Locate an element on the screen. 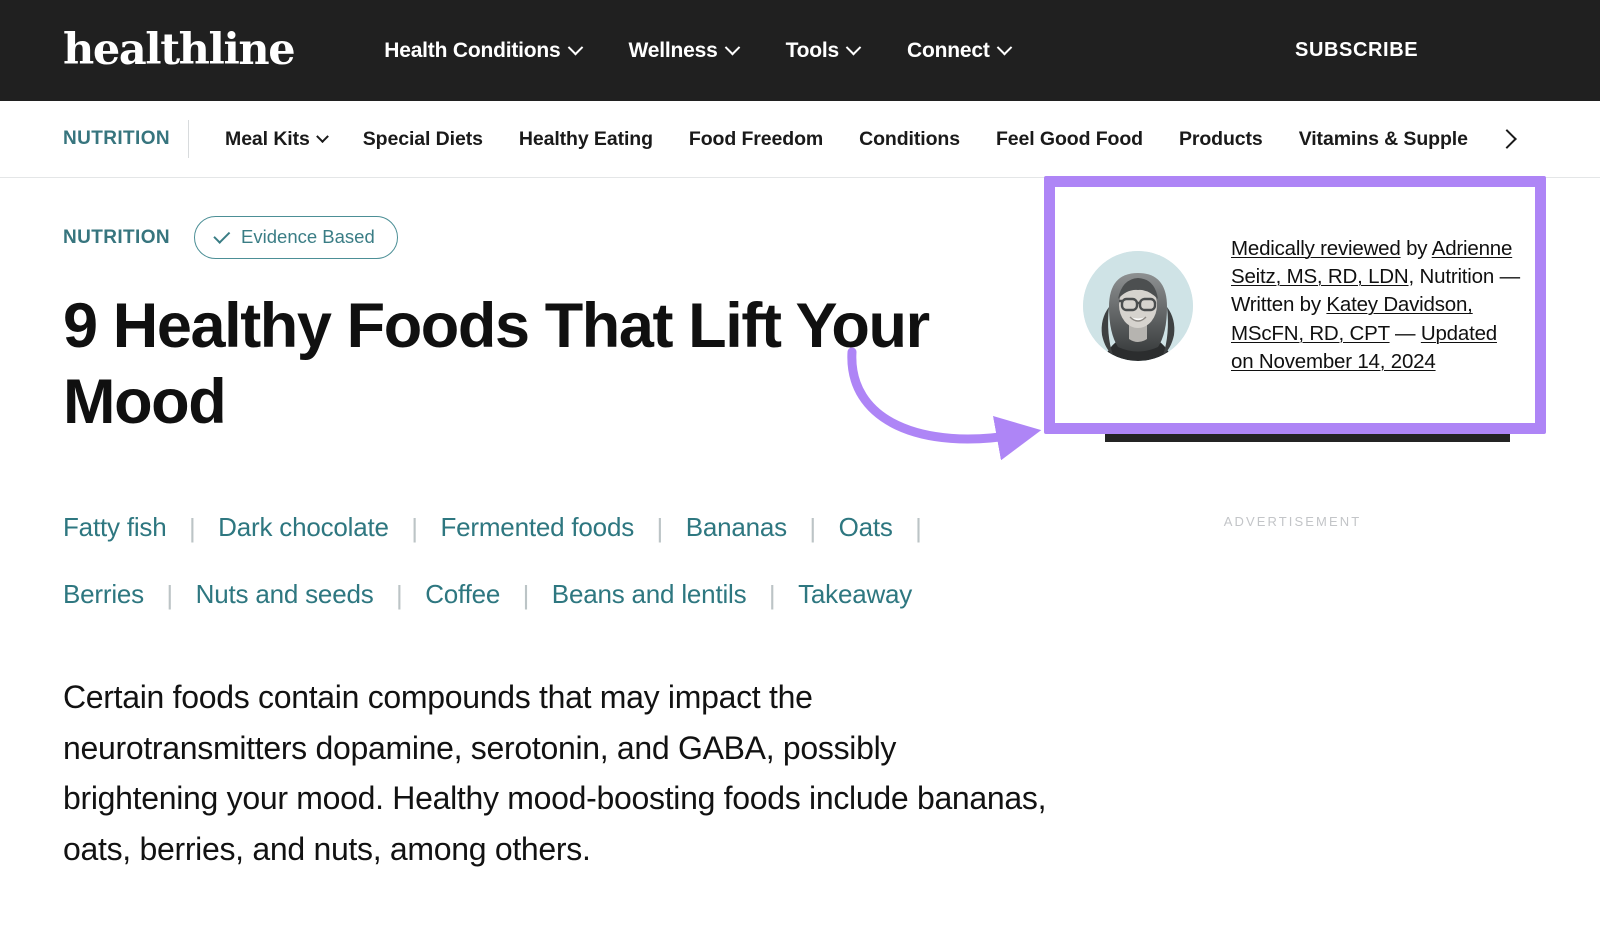 This screenshot has height=948, width=1600. nav-item-label: Wellness is located at coordinates (673, 50).